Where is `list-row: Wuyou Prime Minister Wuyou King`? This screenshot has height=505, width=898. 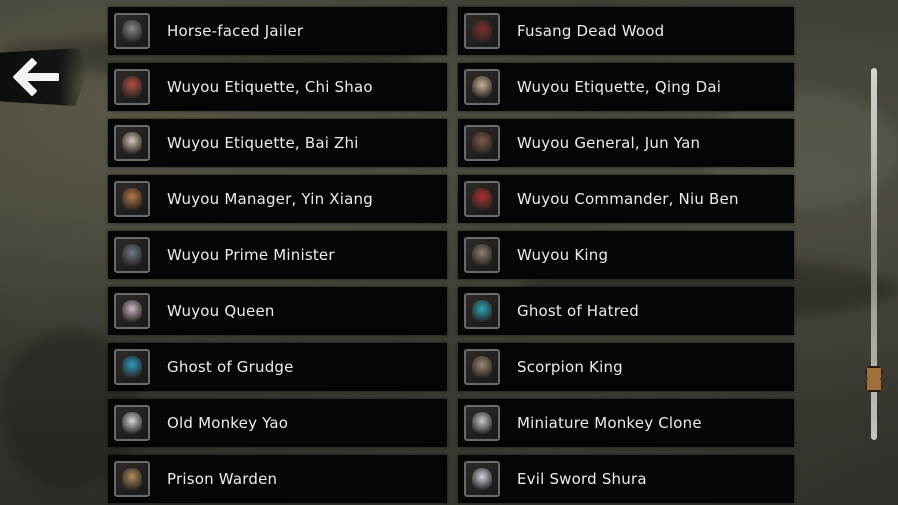 list-row: Wuyou Prime Minister Wuyou King is located at coordinates (452, 255).